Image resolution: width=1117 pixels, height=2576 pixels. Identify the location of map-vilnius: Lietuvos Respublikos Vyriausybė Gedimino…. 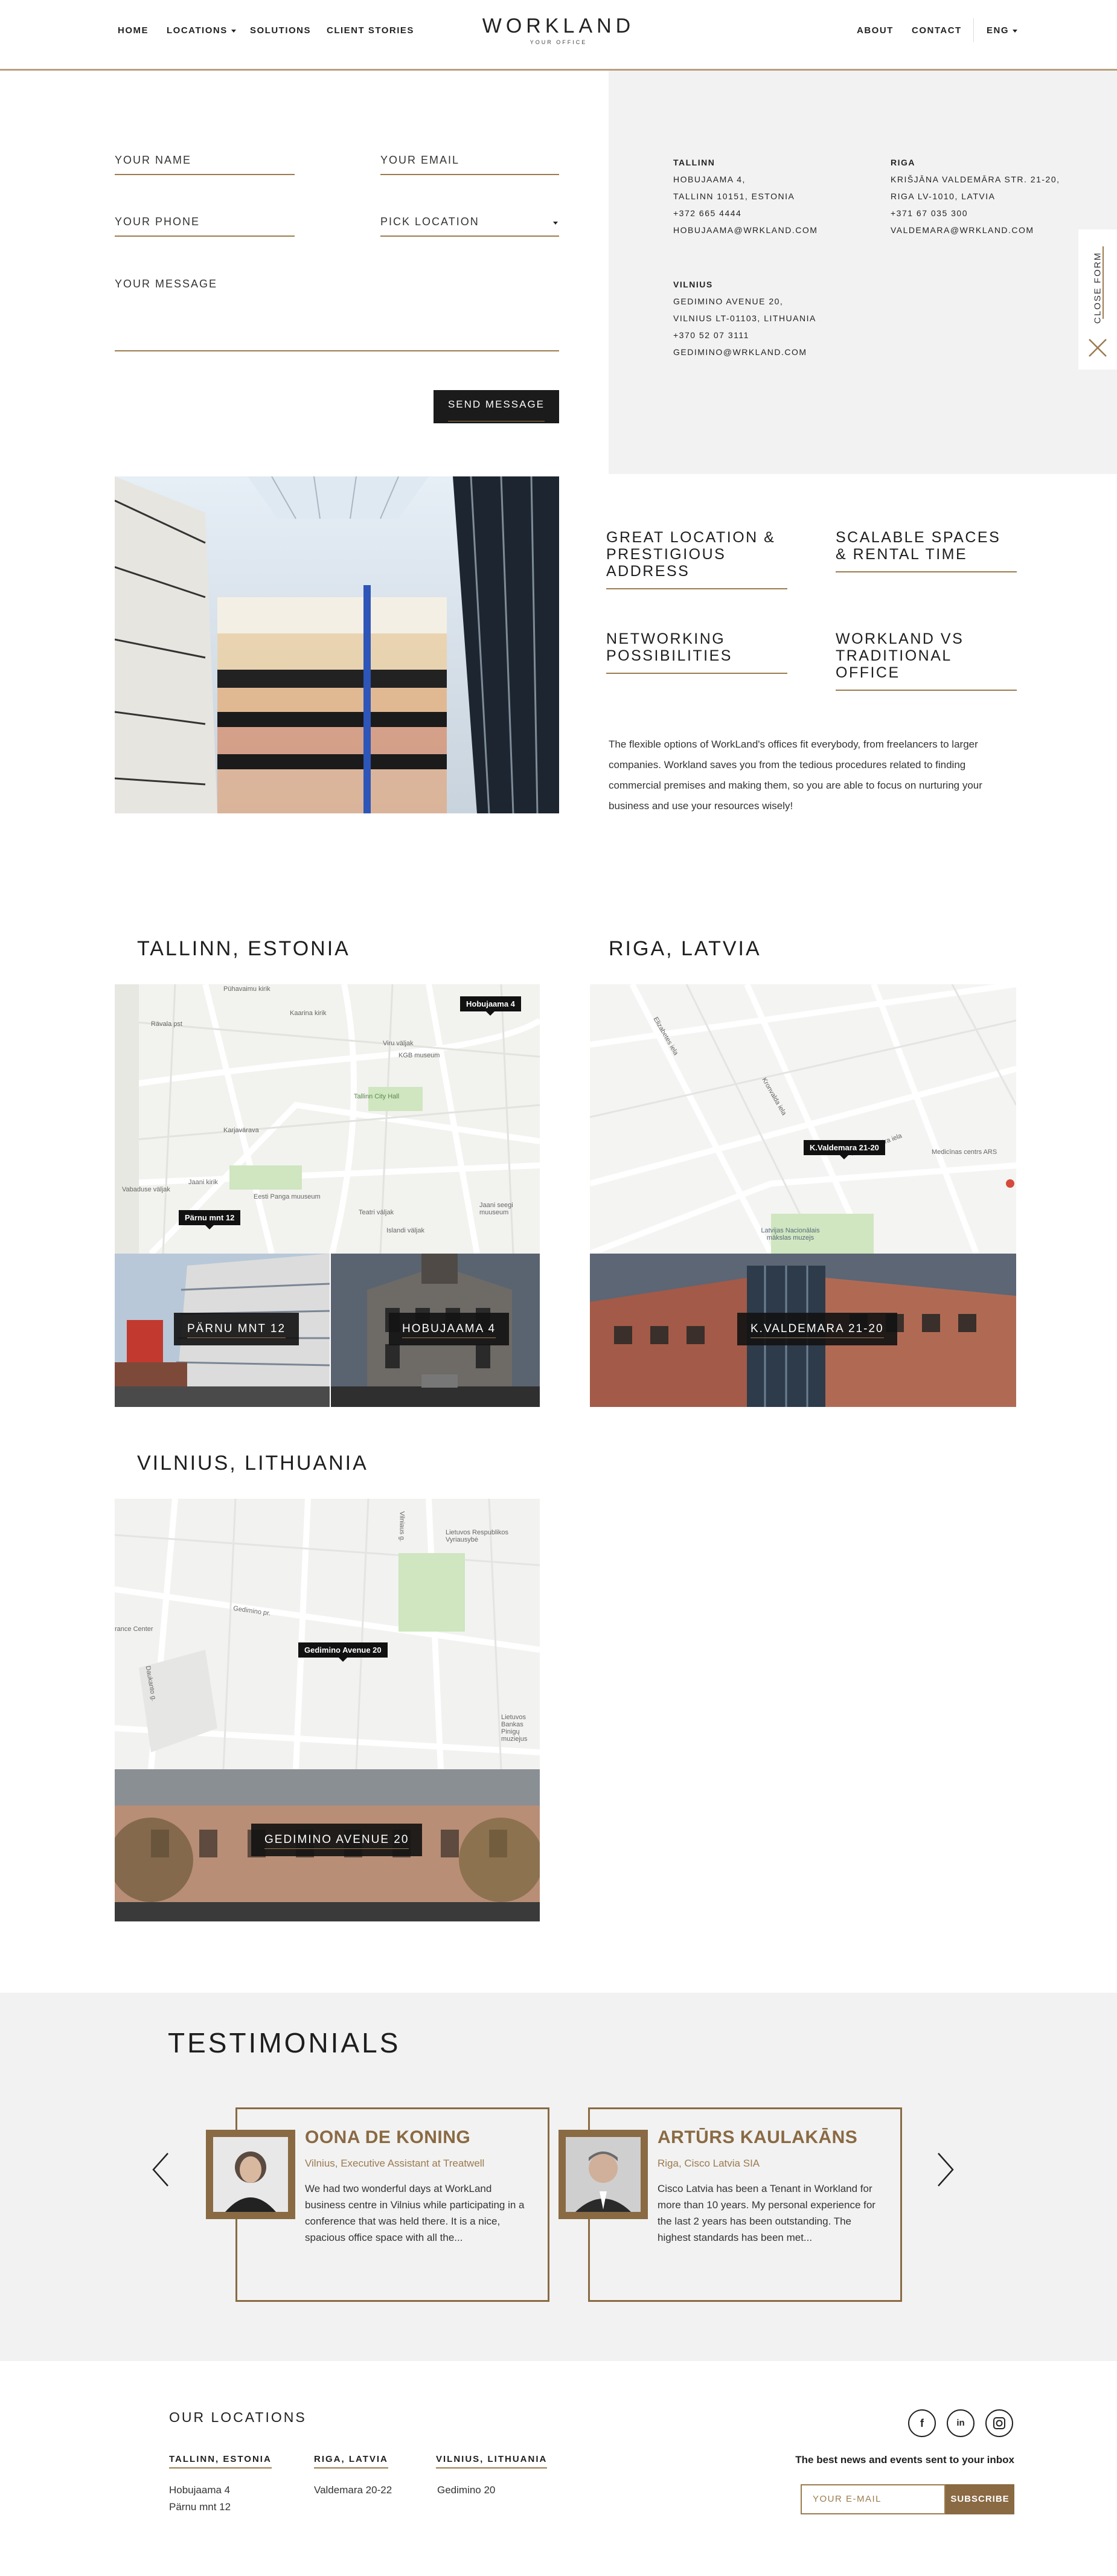
(328, 1634).